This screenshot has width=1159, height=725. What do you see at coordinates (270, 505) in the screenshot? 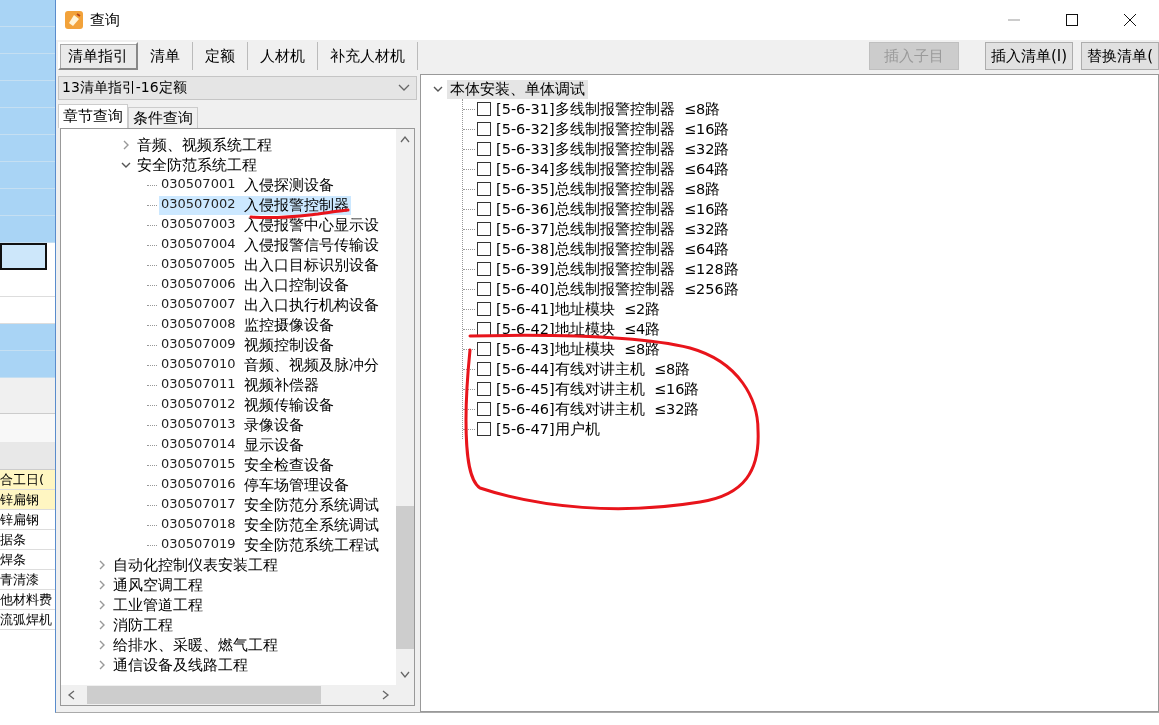
I see `tree-item: 030507017 安全防范分系统调试` at bounding box center [270, 505].